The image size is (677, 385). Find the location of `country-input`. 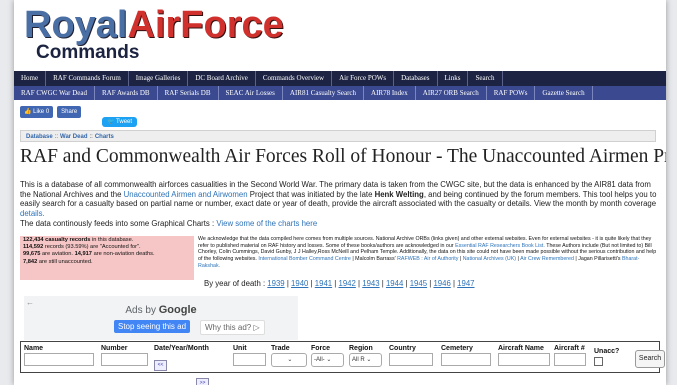

country-input is located at coordinates (411, 359).